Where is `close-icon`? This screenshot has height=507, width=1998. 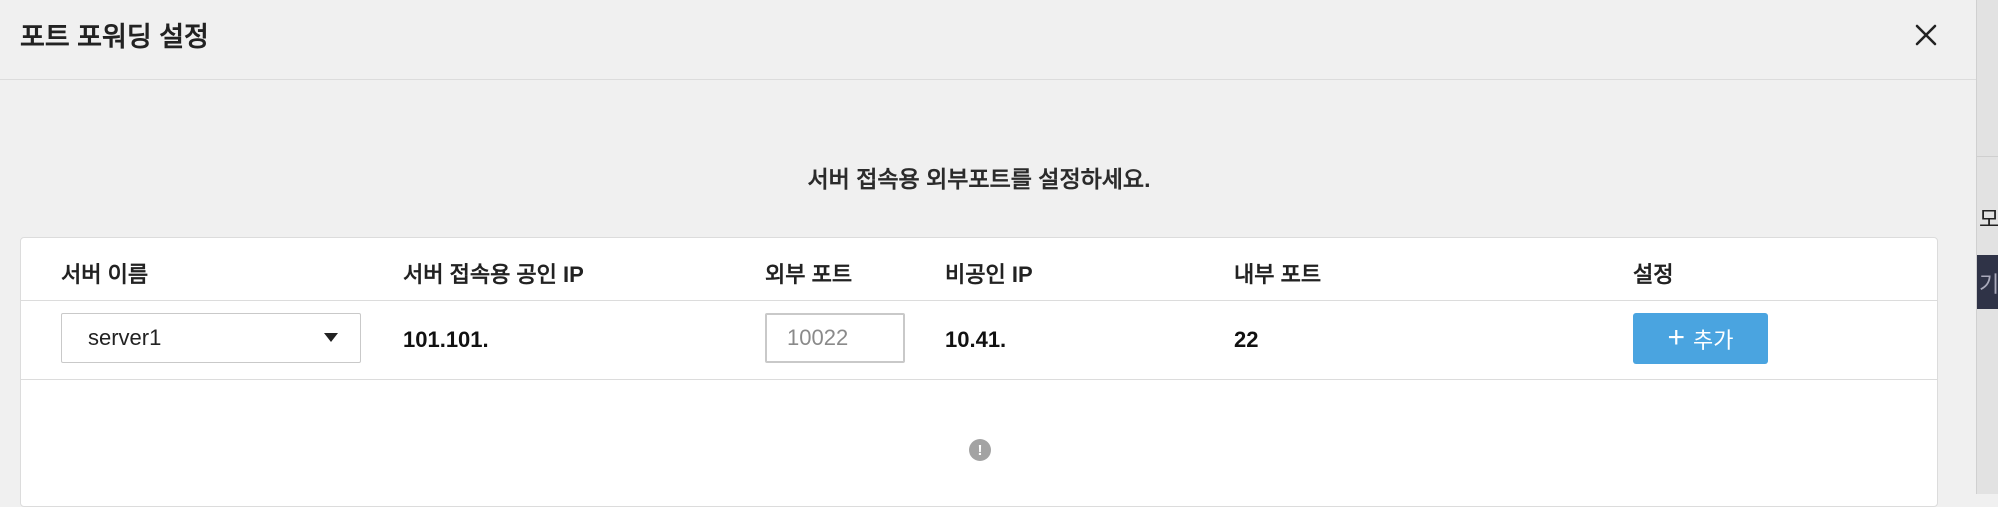
close-icon is located at coordinates (1926, 34).